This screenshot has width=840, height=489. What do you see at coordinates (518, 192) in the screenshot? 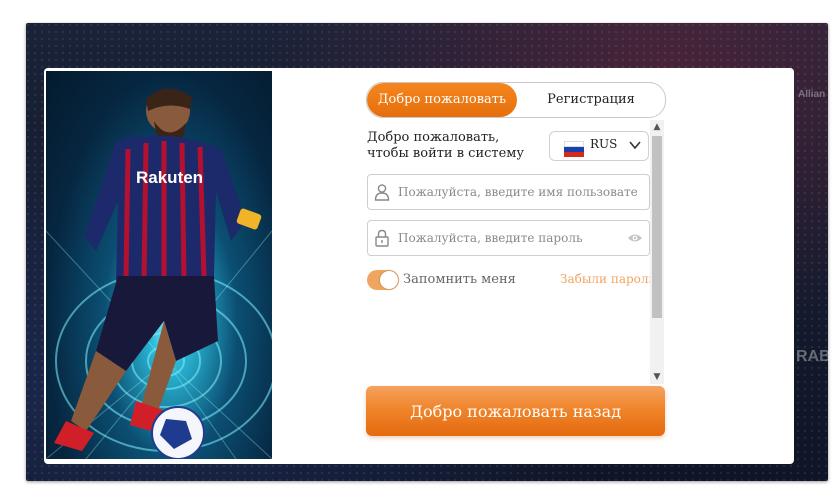
I see `username-input` at bounding box center [518, 192].